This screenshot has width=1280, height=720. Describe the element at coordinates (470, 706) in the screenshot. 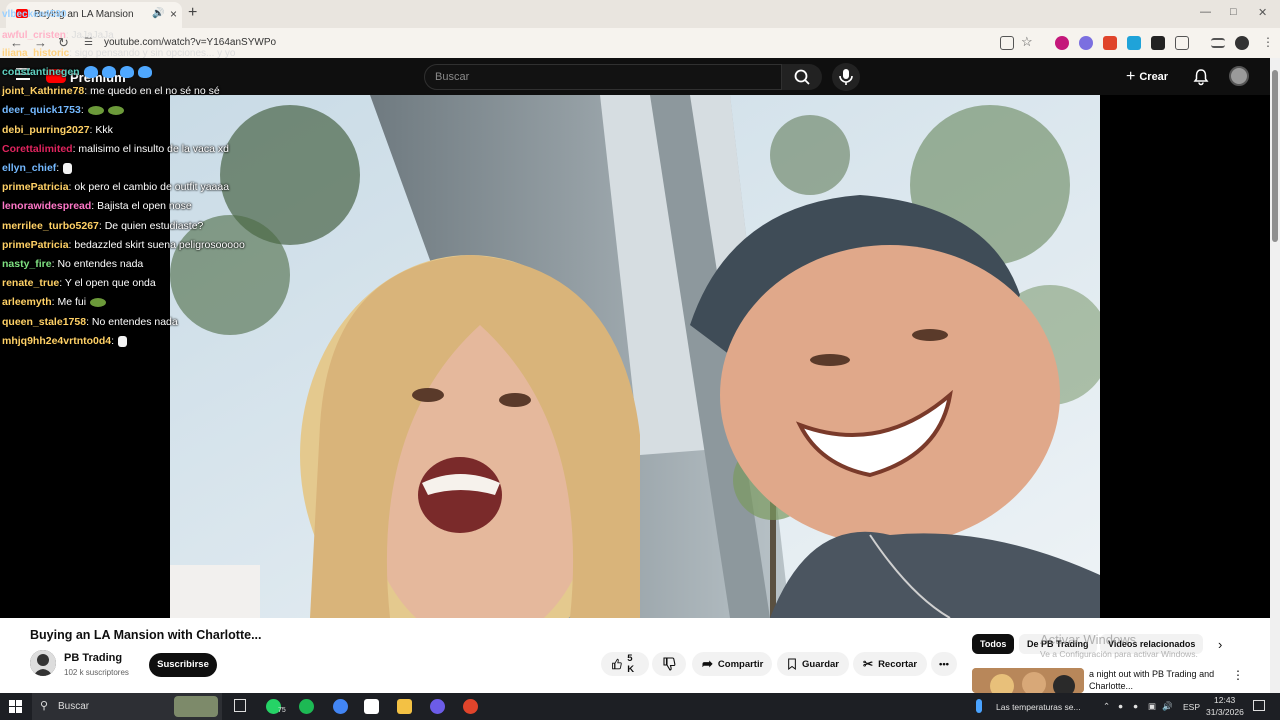

I see `app-icon` at that location.